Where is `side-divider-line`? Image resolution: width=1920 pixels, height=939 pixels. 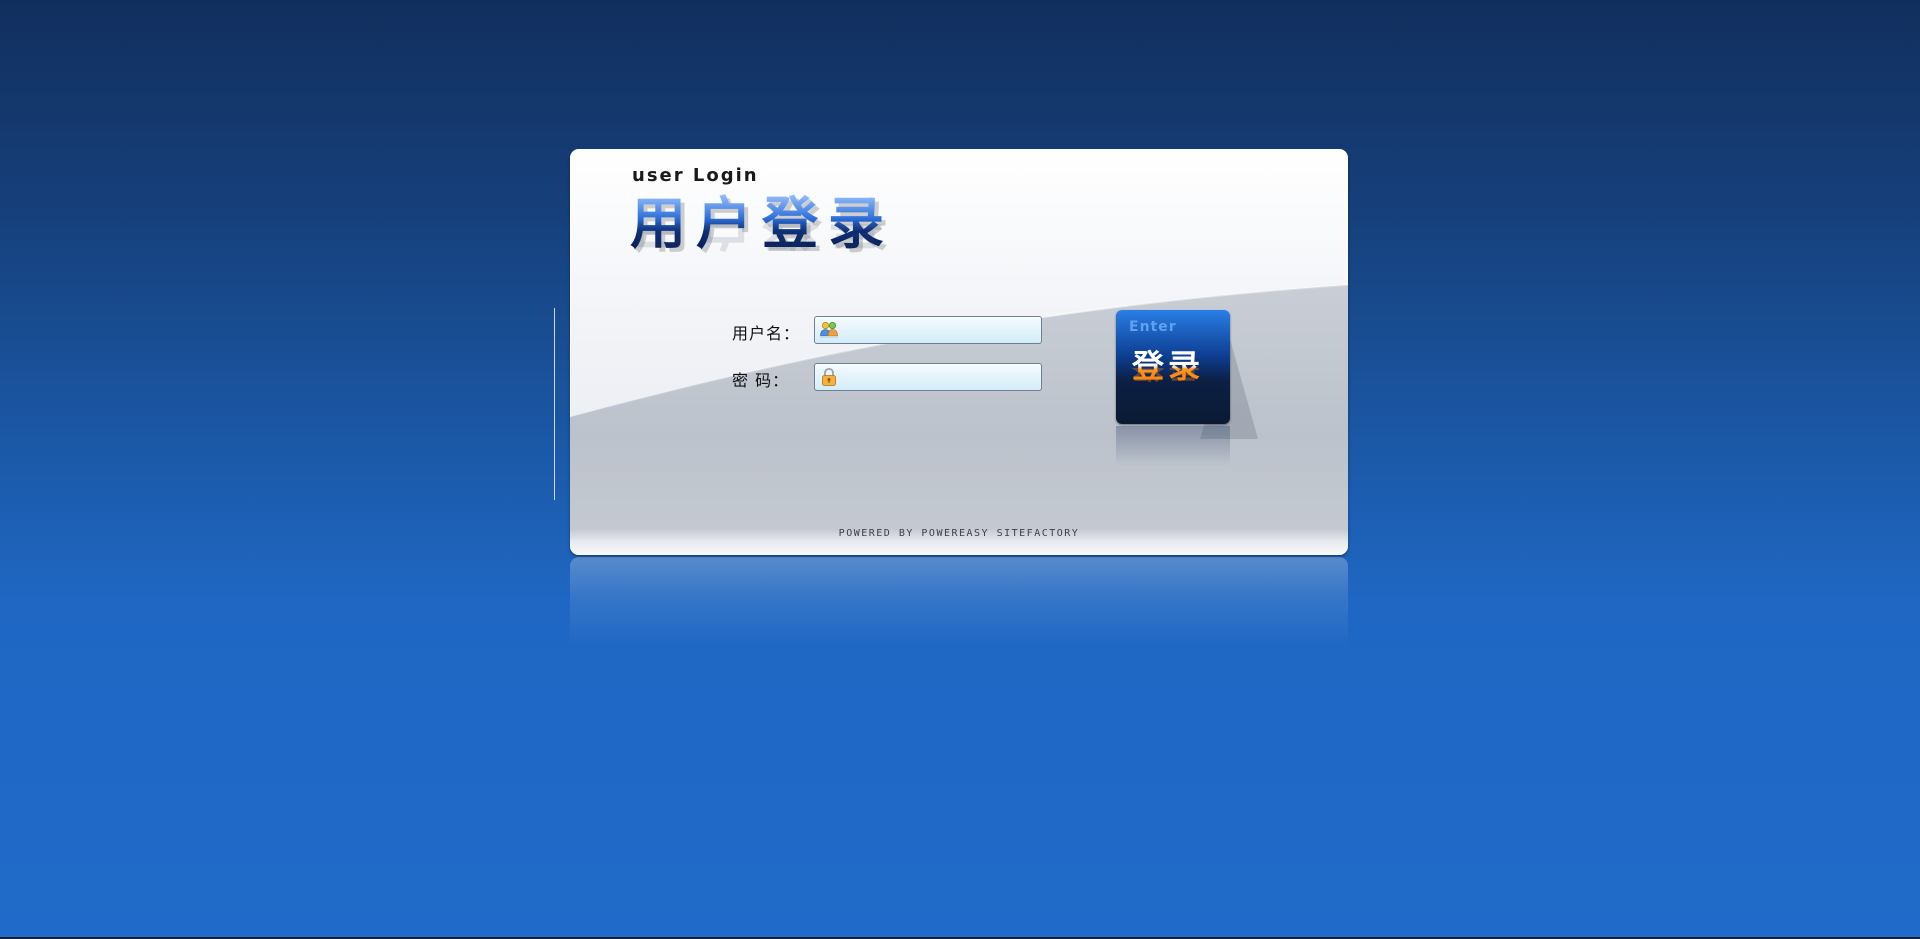
side-divider-line is located at coordinates (554, 404).